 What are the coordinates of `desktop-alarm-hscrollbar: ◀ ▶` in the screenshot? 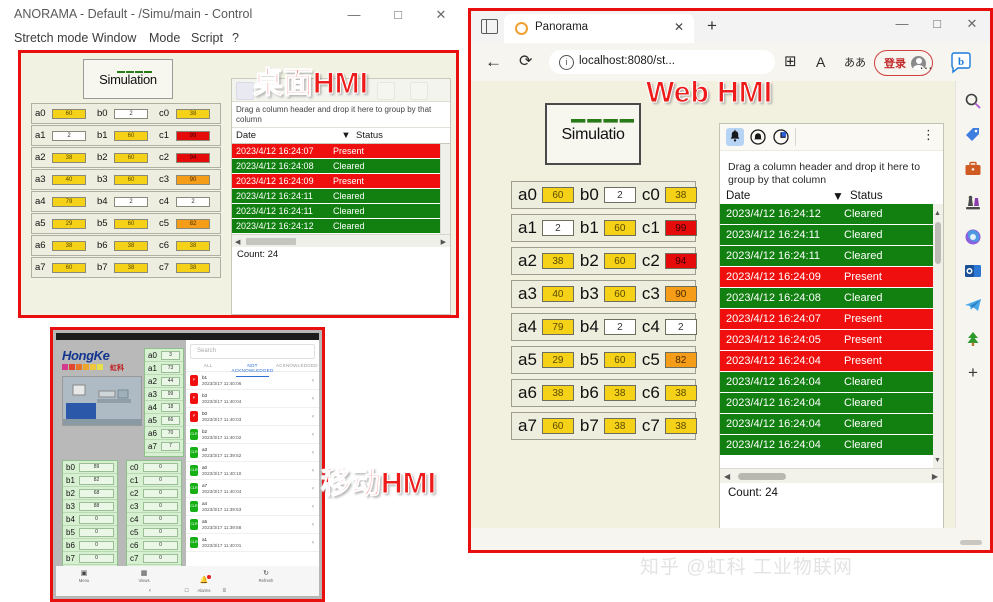 It's located at (341, 240).